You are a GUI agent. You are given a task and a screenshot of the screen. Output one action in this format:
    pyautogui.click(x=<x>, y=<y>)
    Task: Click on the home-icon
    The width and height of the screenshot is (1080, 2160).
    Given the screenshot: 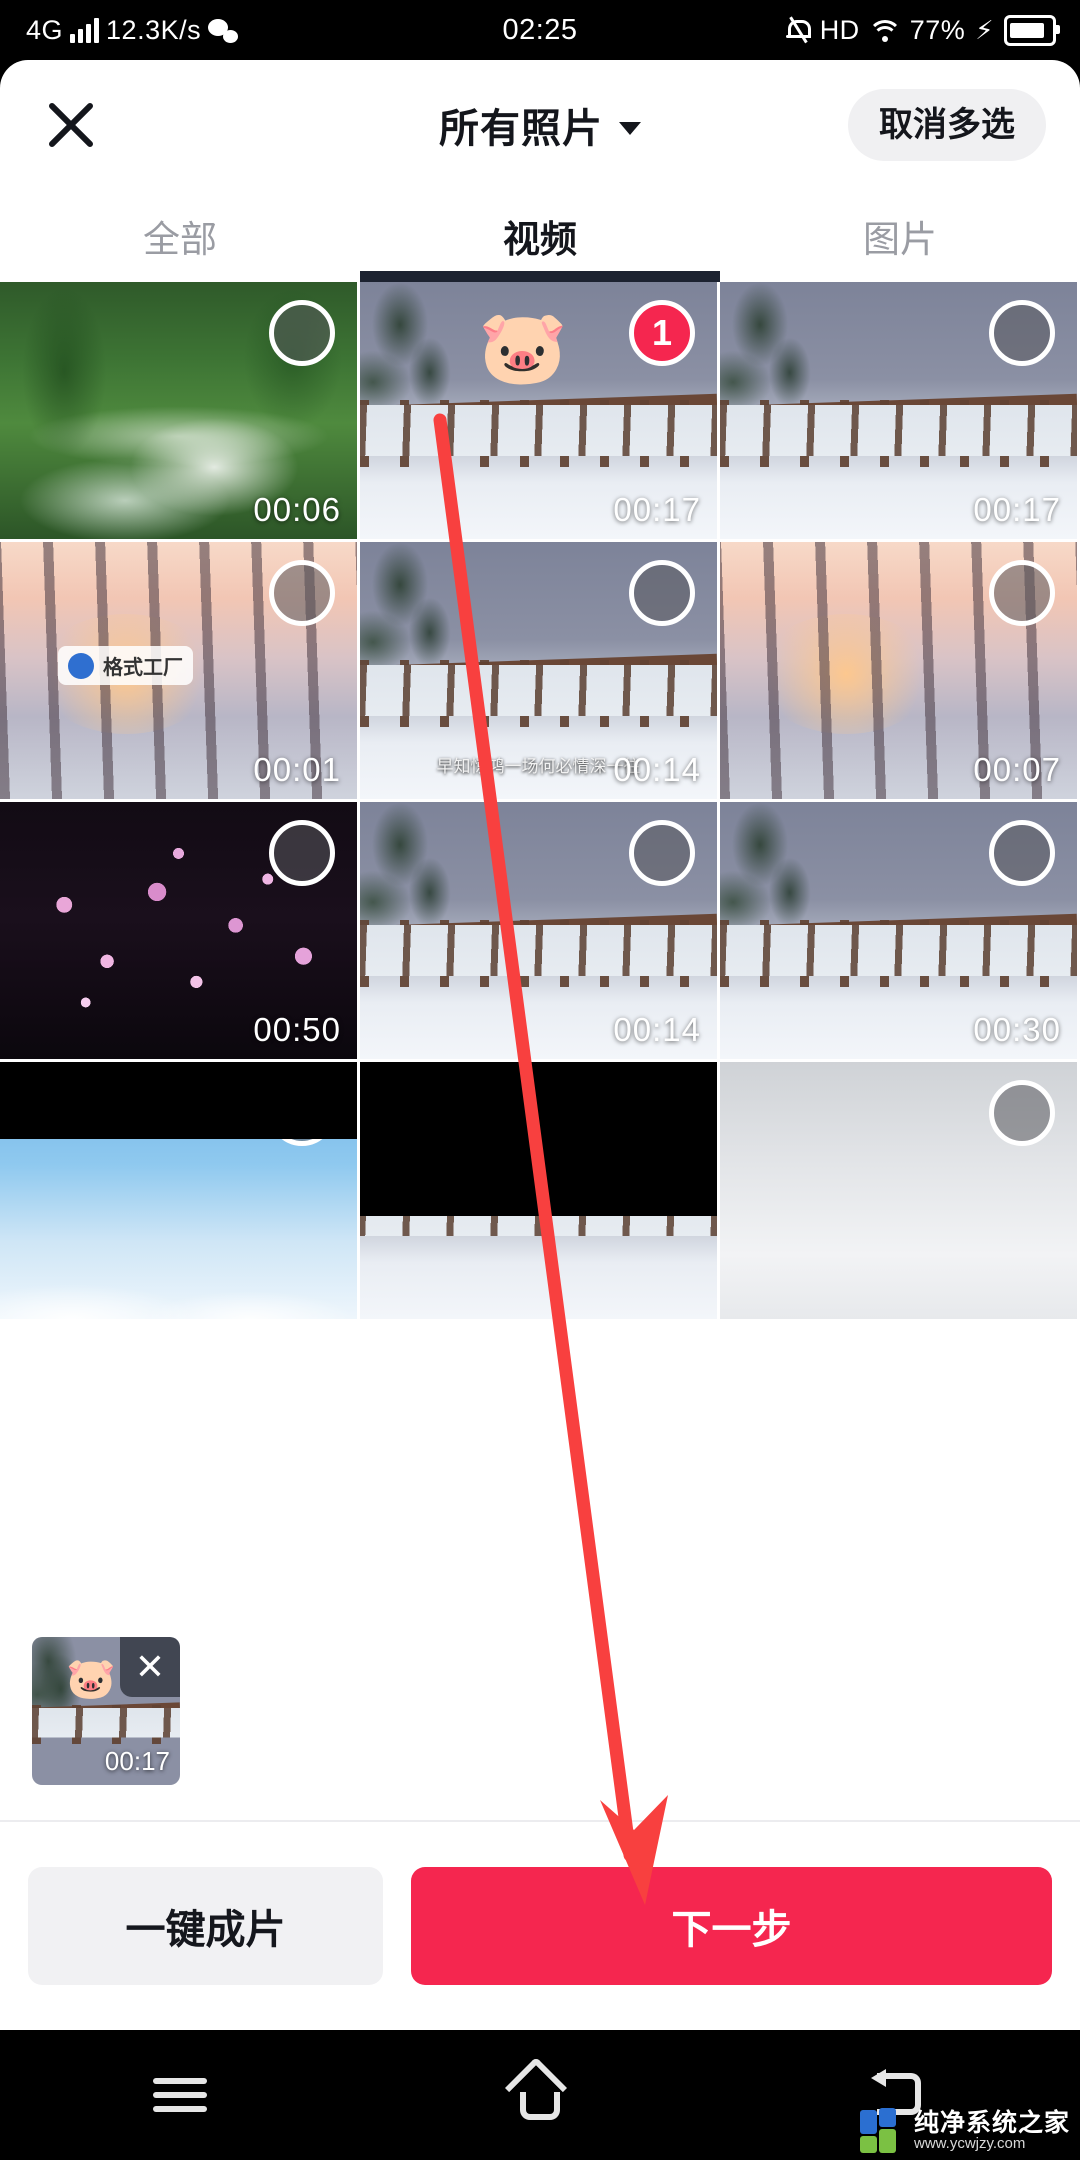 What is the action you would take?
    pyautogui.click(x=537, y=2090)
    